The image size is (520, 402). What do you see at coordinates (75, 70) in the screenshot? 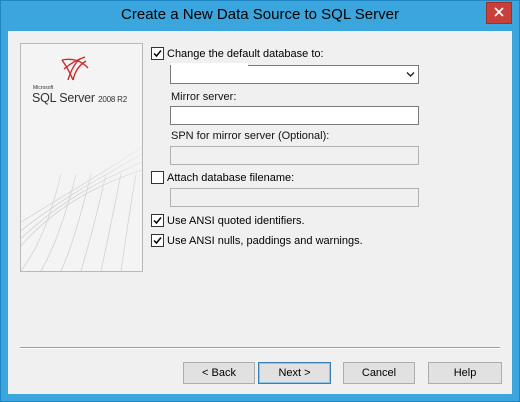
I see `sql-server-logo-icon` at bounding box center [75, 70].